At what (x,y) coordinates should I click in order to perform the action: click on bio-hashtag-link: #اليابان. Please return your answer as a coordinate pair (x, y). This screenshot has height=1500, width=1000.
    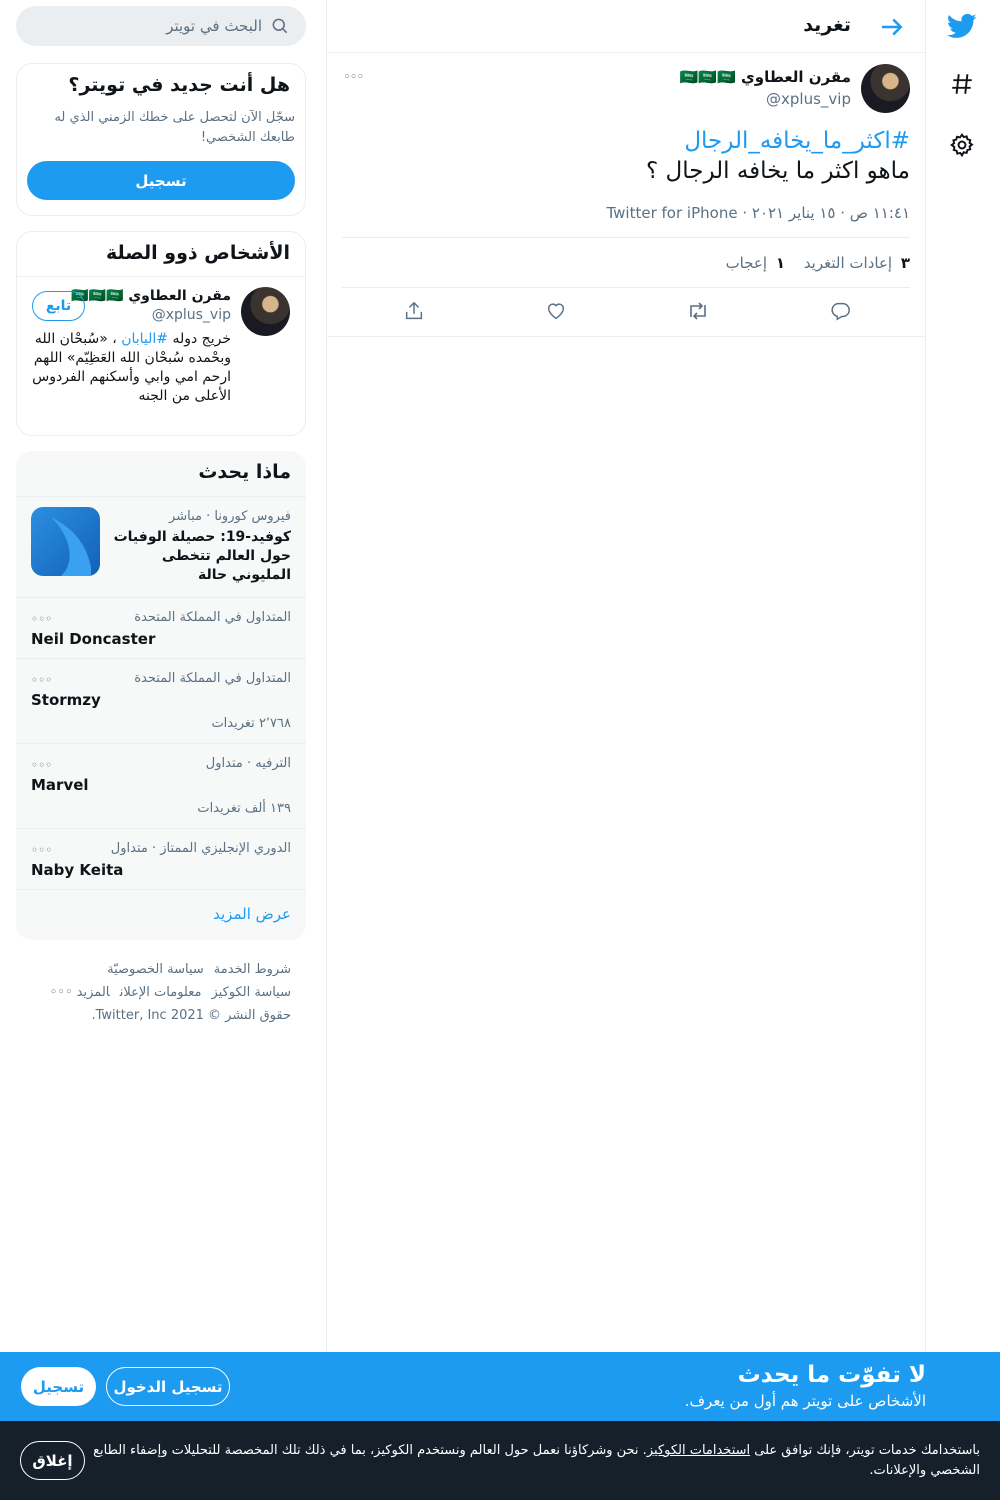
    Looking at the image, I should click on (144, 339).